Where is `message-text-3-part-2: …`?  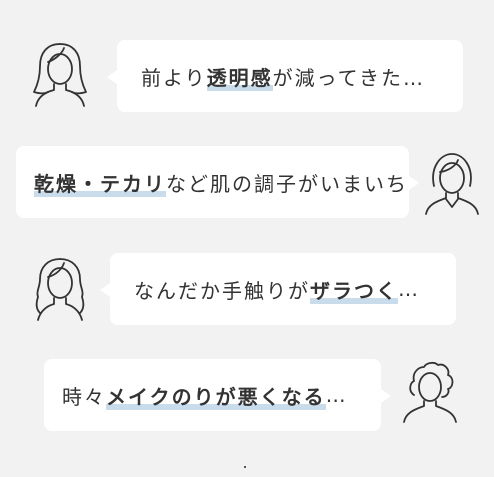 message-text-3-part-2: … is located at coordinates (409, 289).